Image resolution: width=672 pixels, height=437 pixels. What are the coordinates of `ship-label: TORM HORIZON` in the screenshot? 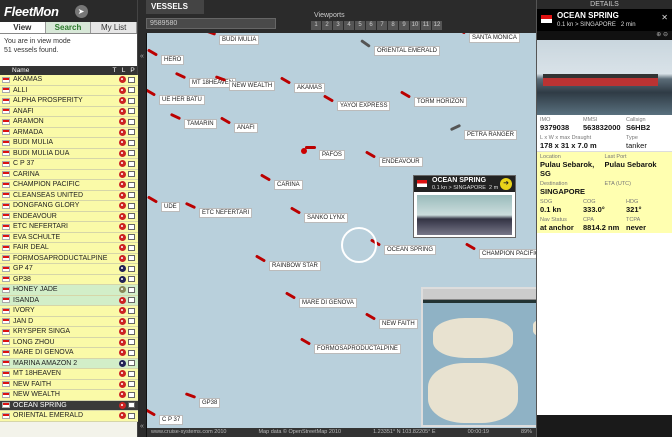 It's located at (440, 102).